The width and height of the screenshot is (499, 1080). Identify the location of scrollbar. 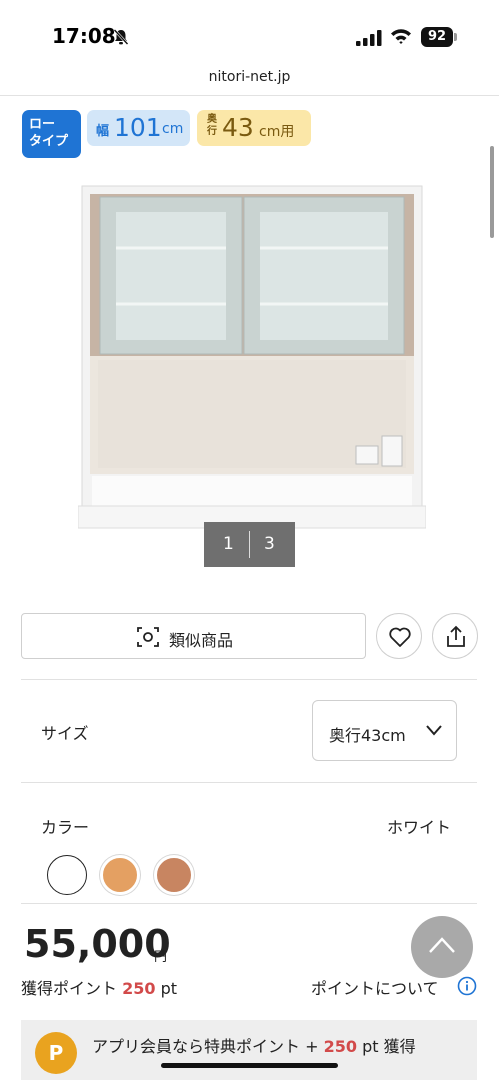
(492, 192).